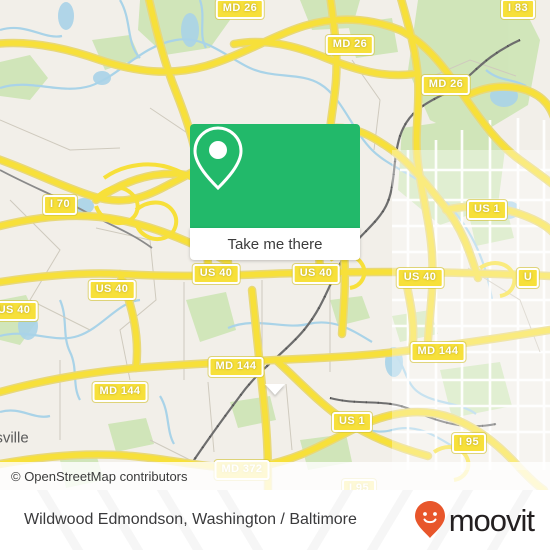 The height and width of the screenshot is (550, 550). Describe the element at coordinates (275, 476) in the screenshot. I see `map-attribution: © OpenStreetMap contributors` at that location.